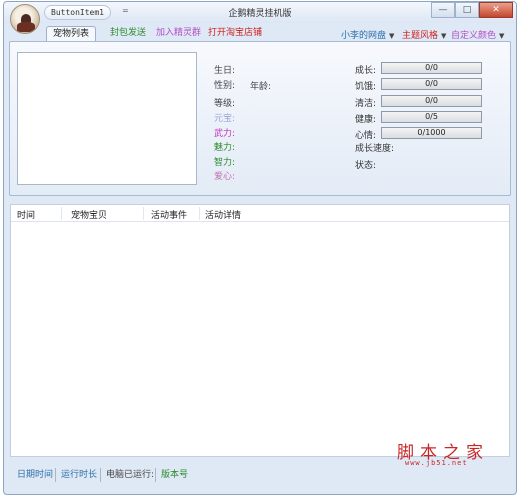 This screenshot has width=522, height=500. I want to click on aixin-label: 爱心:, so click(225, 177).